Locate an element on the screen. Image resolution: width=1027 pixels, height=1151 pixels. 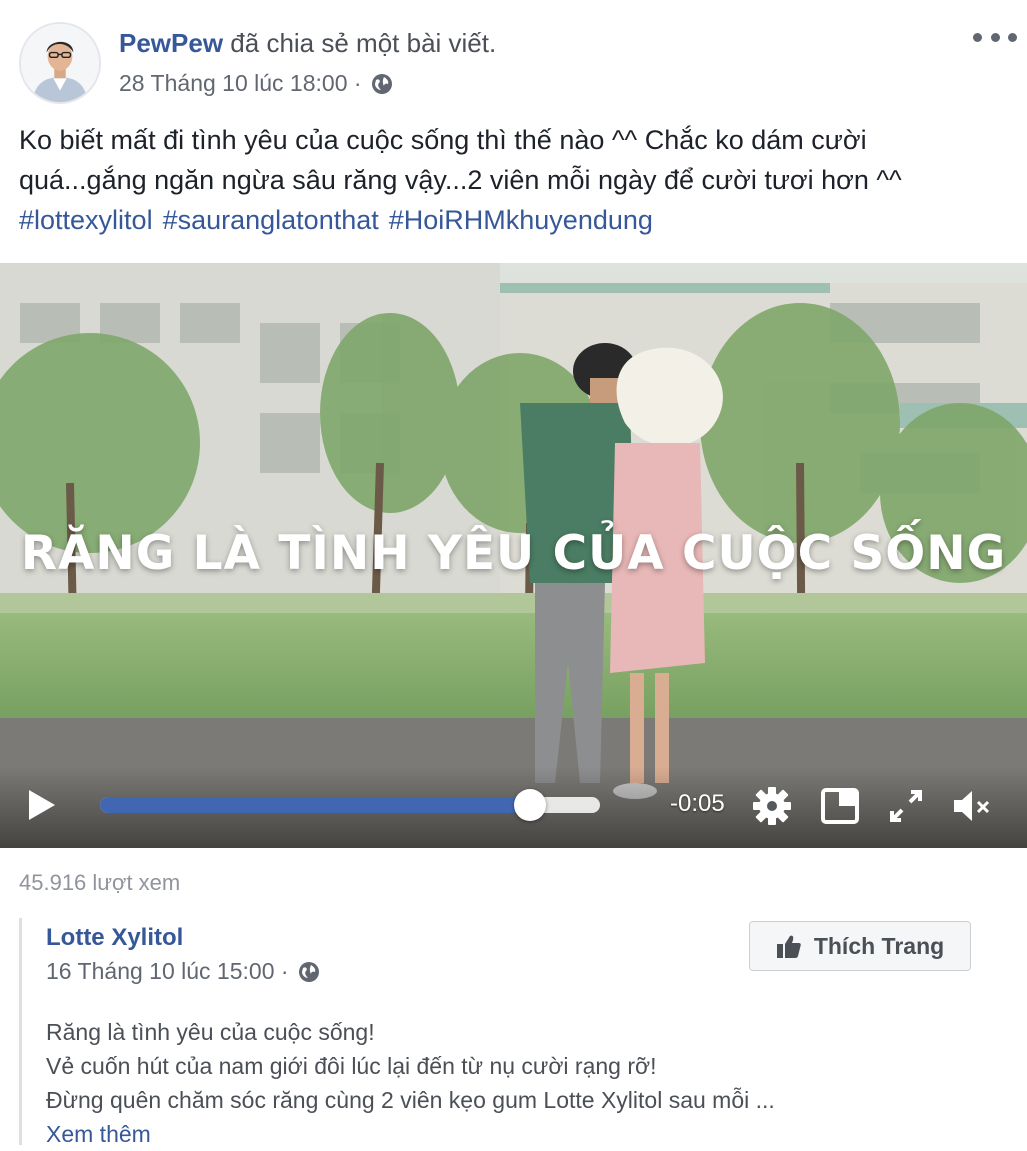
fullscreen-icon is located at coordinates (906, 806).